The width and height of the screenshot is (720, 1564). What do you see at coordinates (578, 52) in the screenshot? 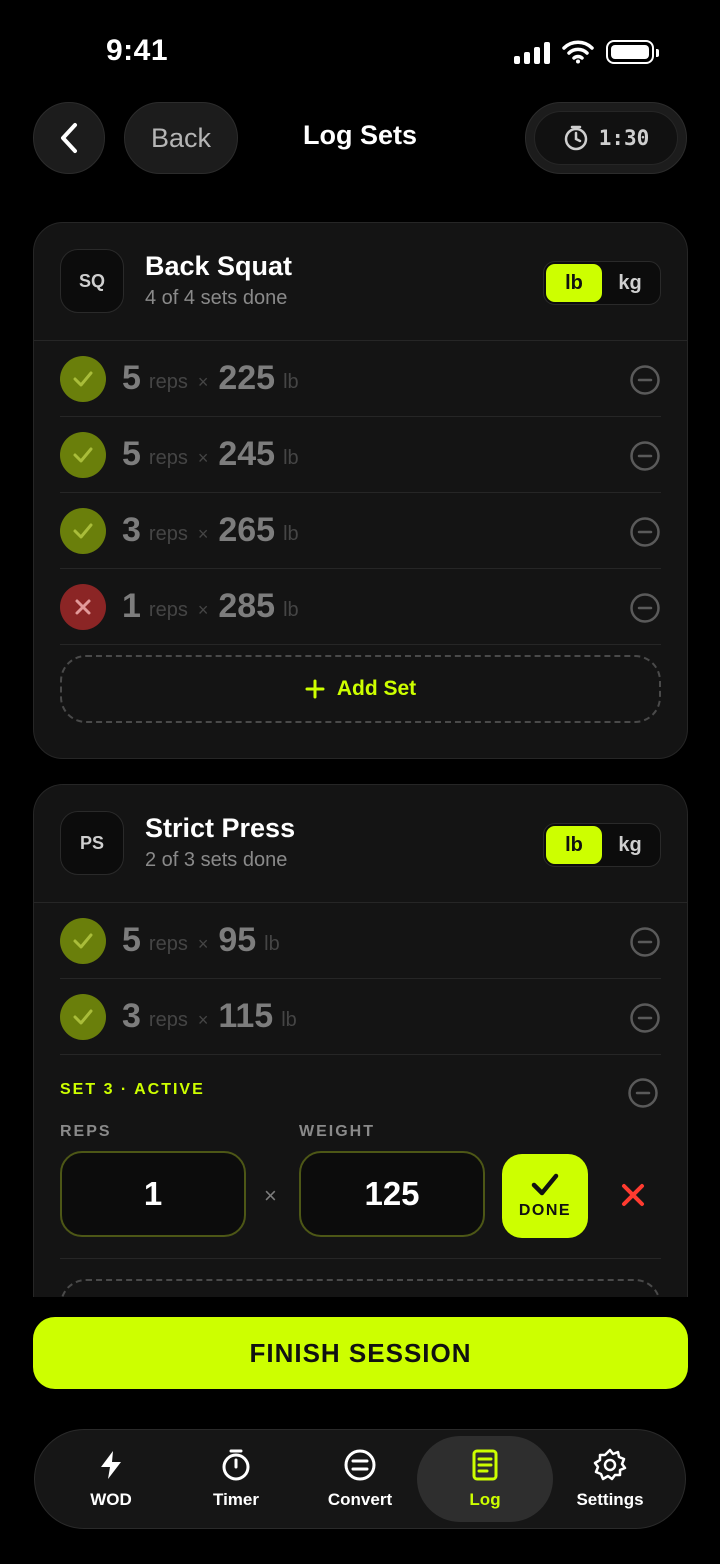
I see `wifi-icon` at bounding box center [578, 52].